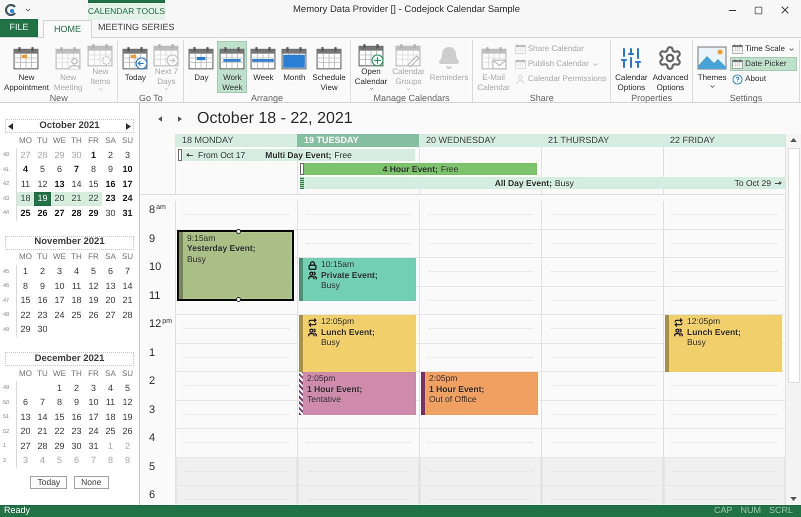  Describe the element at coordinates (236, 140) in the screenshot. I see `day-header: 18 MONDAY` at that location.